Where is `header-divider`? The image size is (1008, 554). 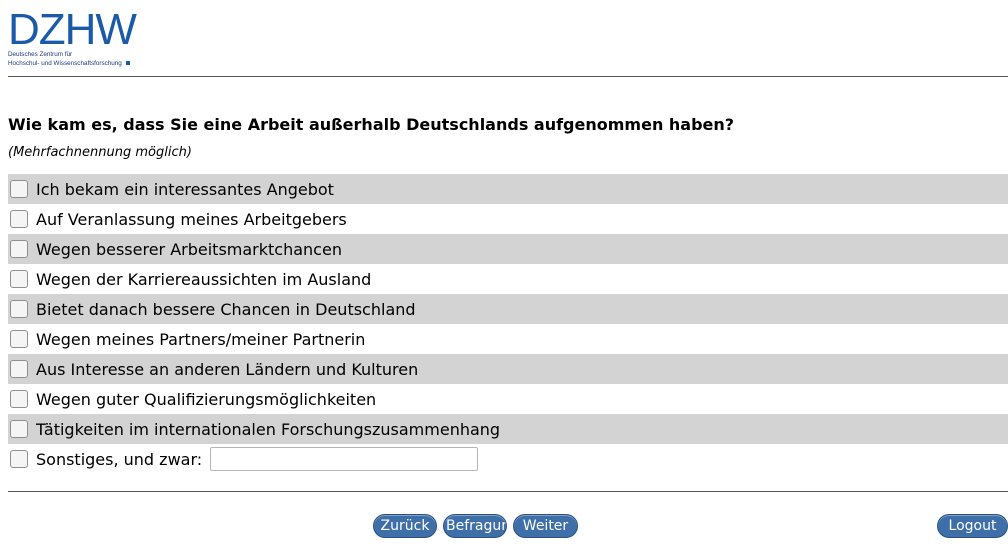
header-divider is located at coordinates (508, 76).